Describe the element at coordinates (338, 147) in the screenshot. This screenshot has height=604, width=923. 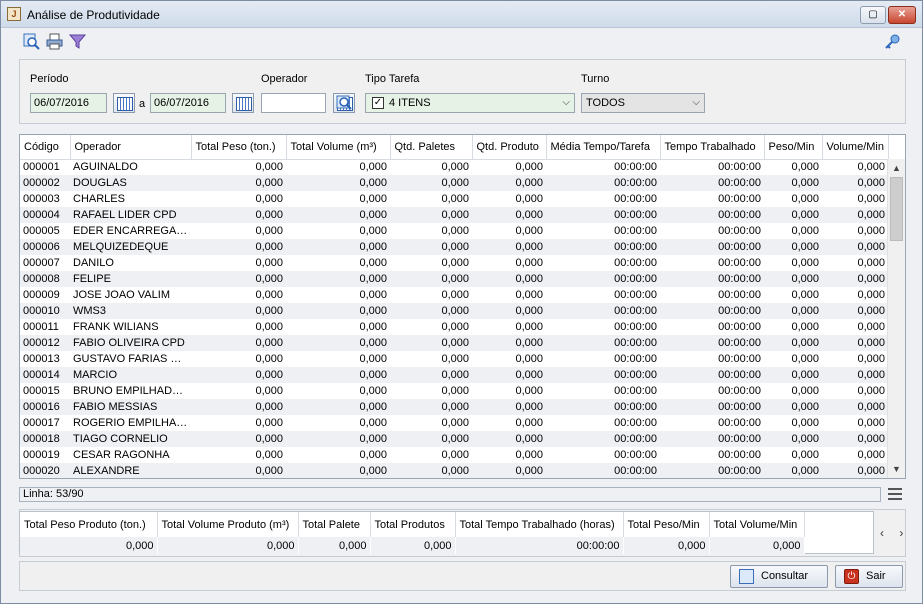
I see `column-header: Total Volume (m³)` at that location.